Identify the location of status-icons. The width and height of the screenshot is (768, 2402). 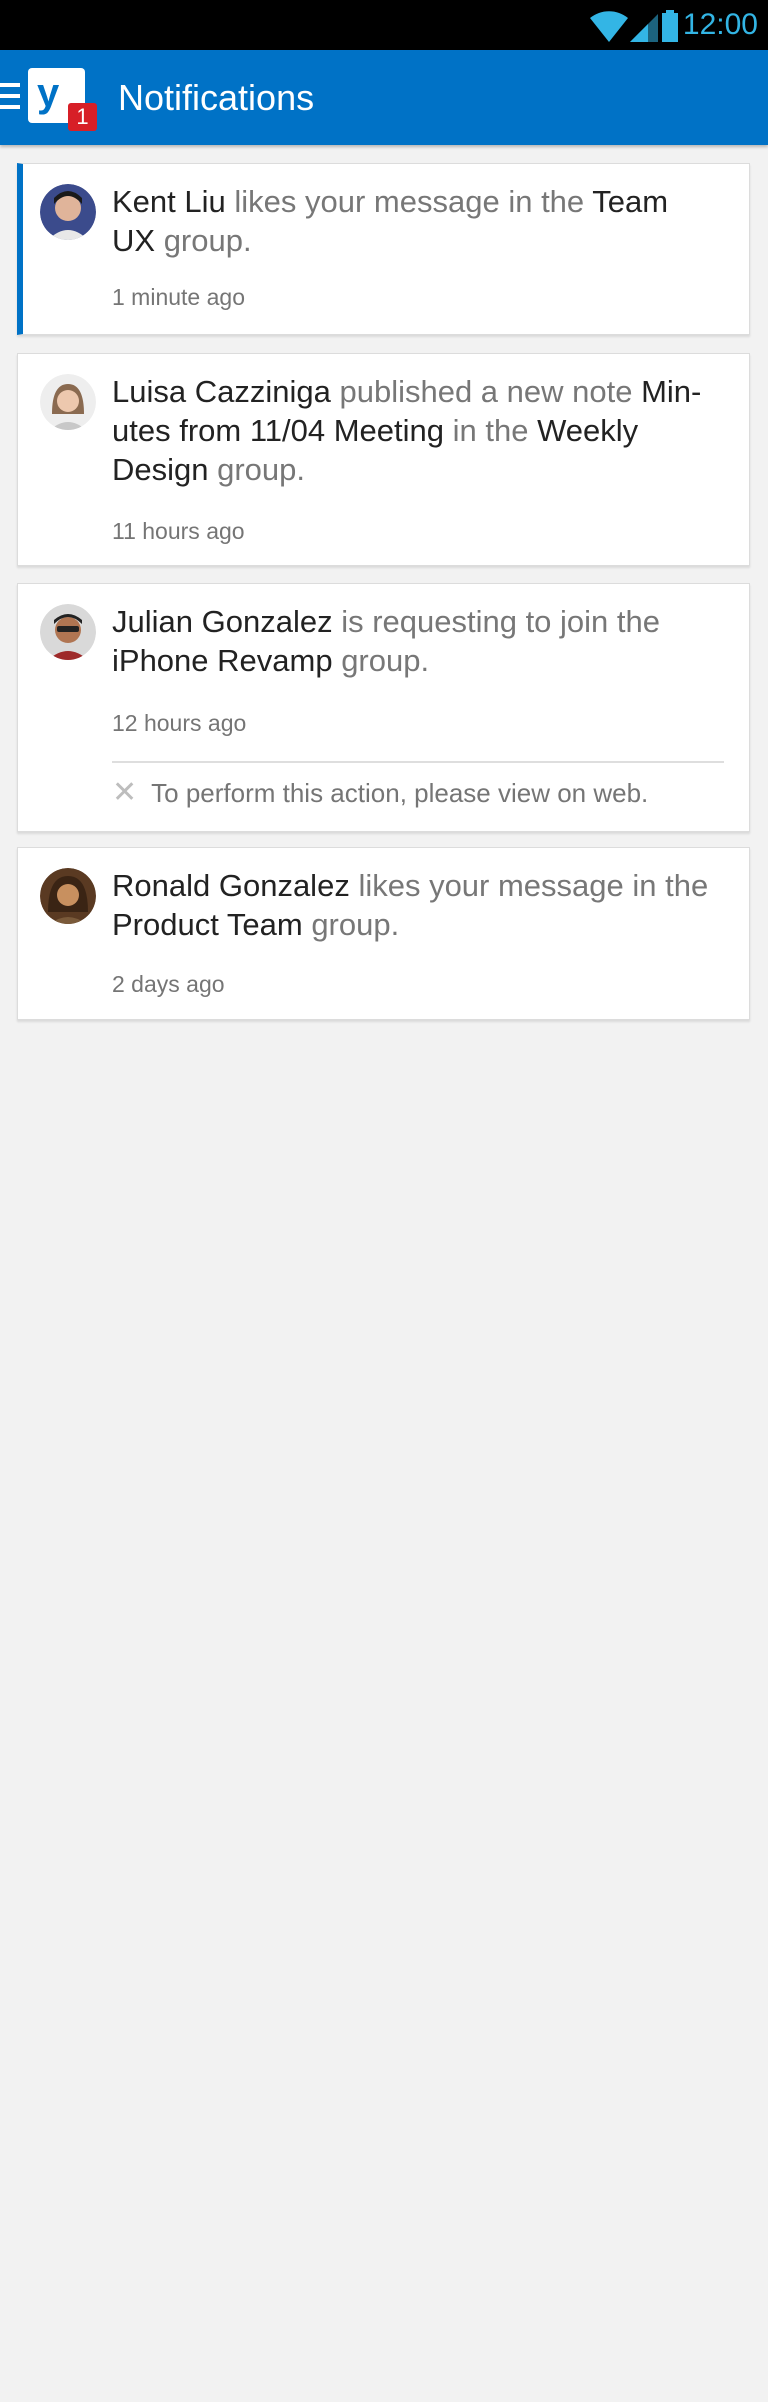
(634, 26).